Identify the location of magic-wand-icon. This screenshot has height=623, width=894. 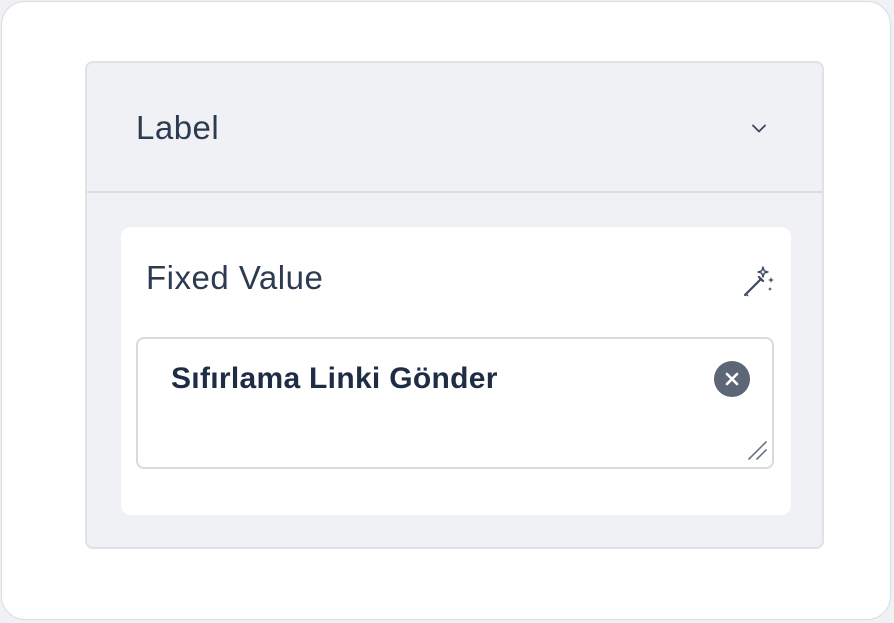
(759, 281).